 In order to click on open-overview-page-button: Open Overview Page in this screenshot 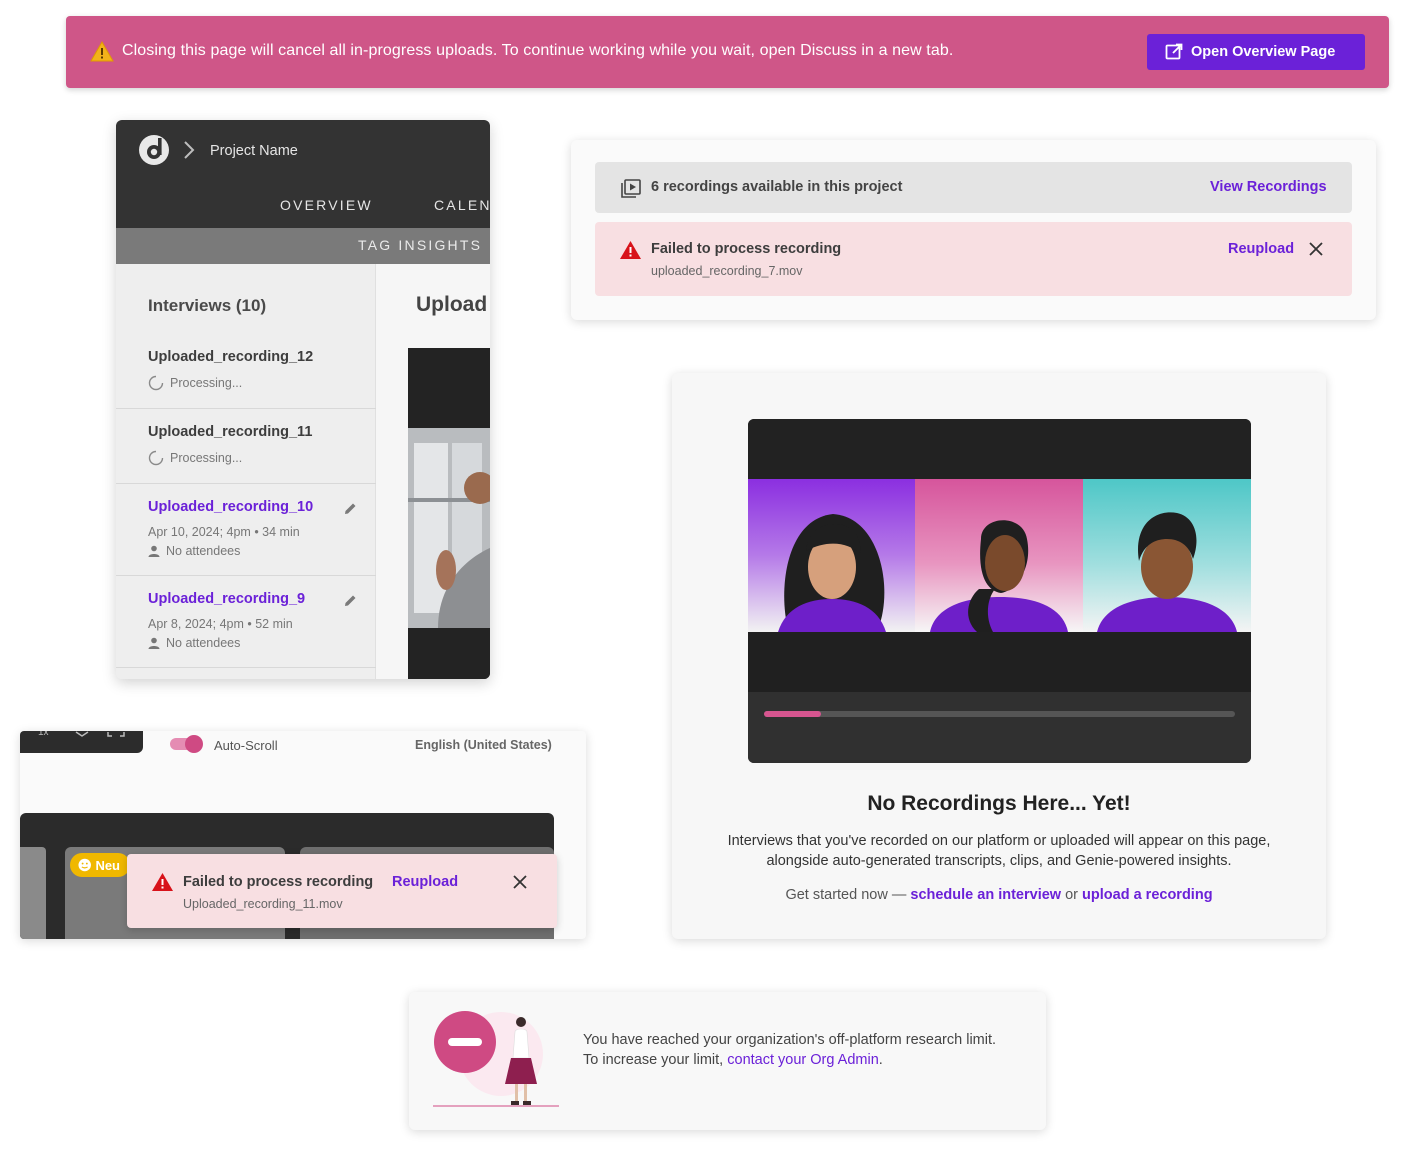, I will do `click(1256, 52)`.